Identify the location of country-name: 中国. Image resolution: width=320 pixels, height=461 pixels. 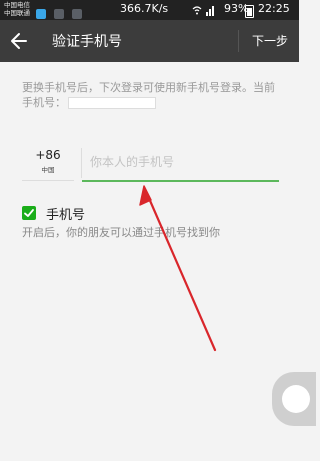
(48, 170).